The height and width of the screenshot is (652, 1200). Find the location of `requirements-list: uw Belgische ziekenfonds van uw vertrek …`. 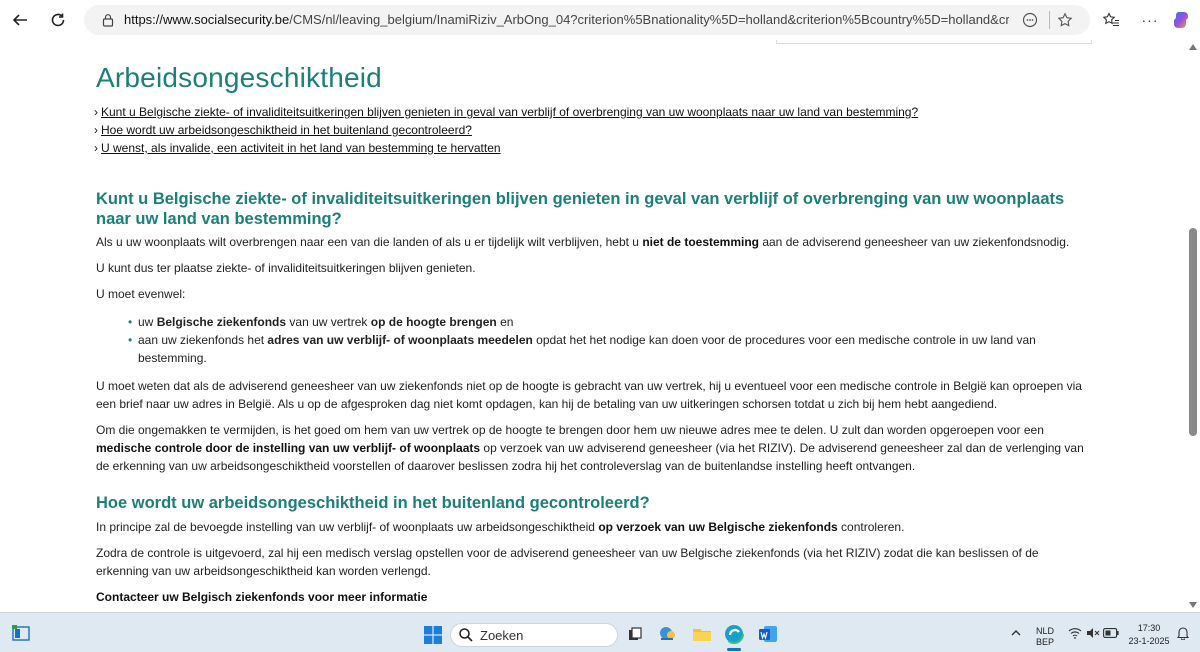

requirements-list: uw Belgische ziekenfonds van uw vertrek … is located at coordinates (612, 340).